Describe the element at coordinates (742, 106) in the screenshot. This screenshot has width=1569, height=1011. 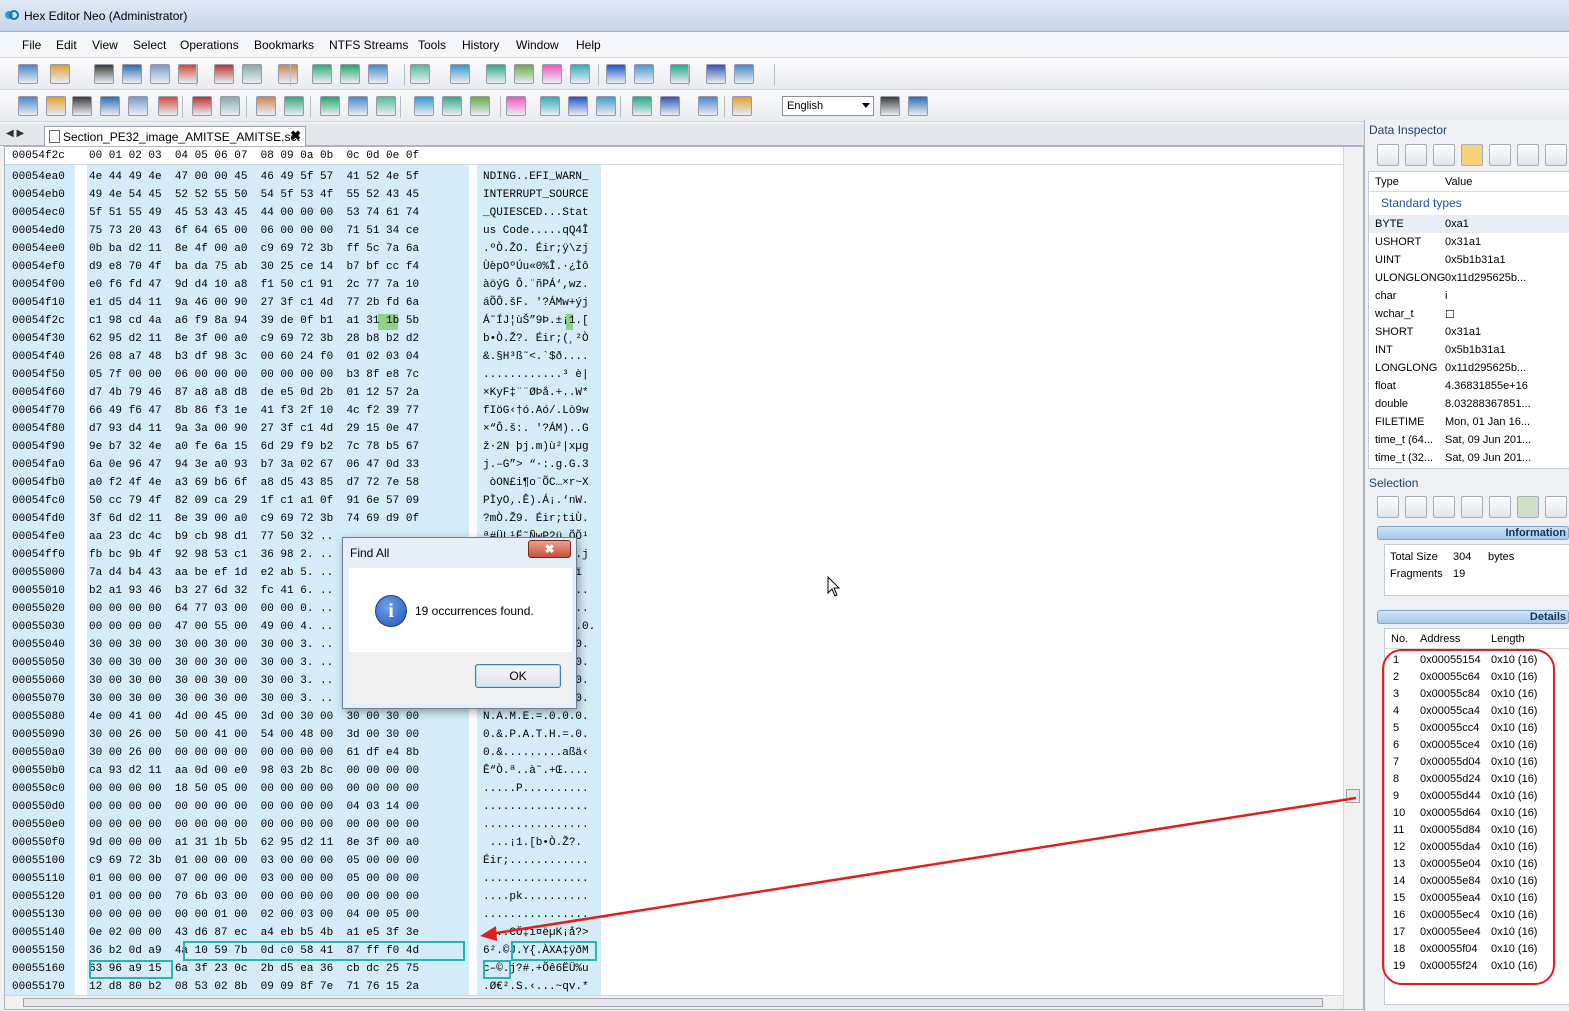
I see `highlighter-icon` at that location.